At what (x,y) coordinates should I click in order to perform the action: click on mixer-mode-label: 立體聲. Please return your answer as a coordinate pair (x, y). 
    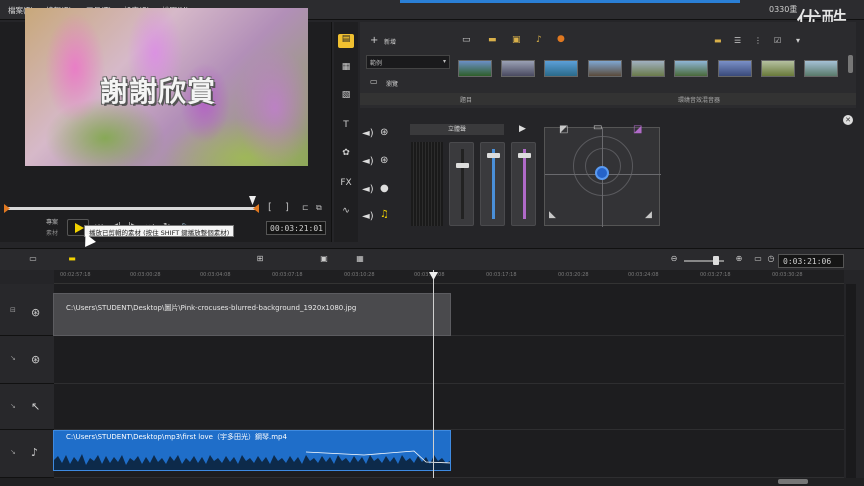
    Looking at the image, I should click on (457, 129).